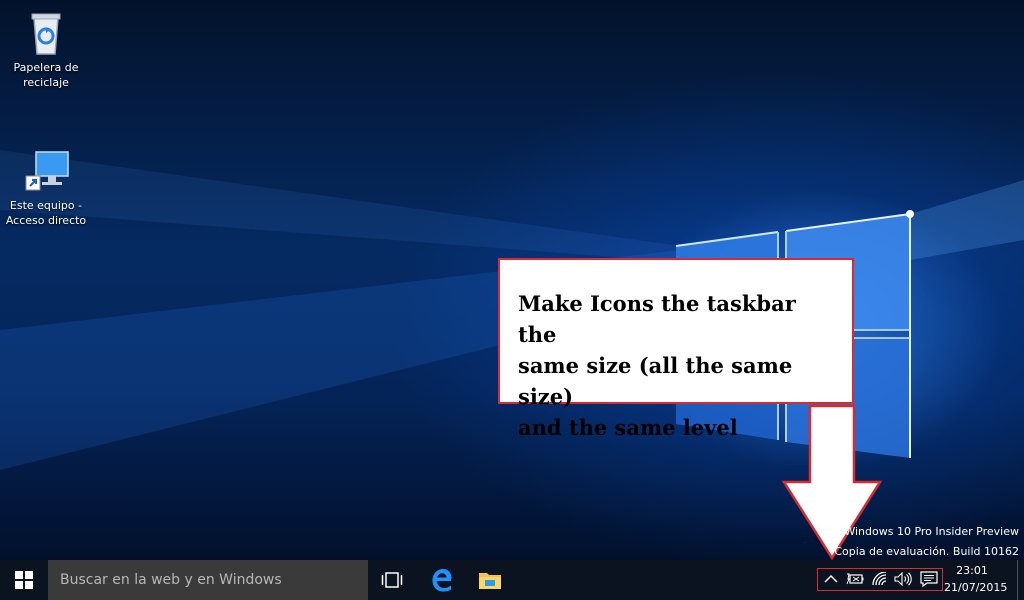 This screenshot has width=1024, height=600. I want to click on file-explorer-button, so click(490, 580).